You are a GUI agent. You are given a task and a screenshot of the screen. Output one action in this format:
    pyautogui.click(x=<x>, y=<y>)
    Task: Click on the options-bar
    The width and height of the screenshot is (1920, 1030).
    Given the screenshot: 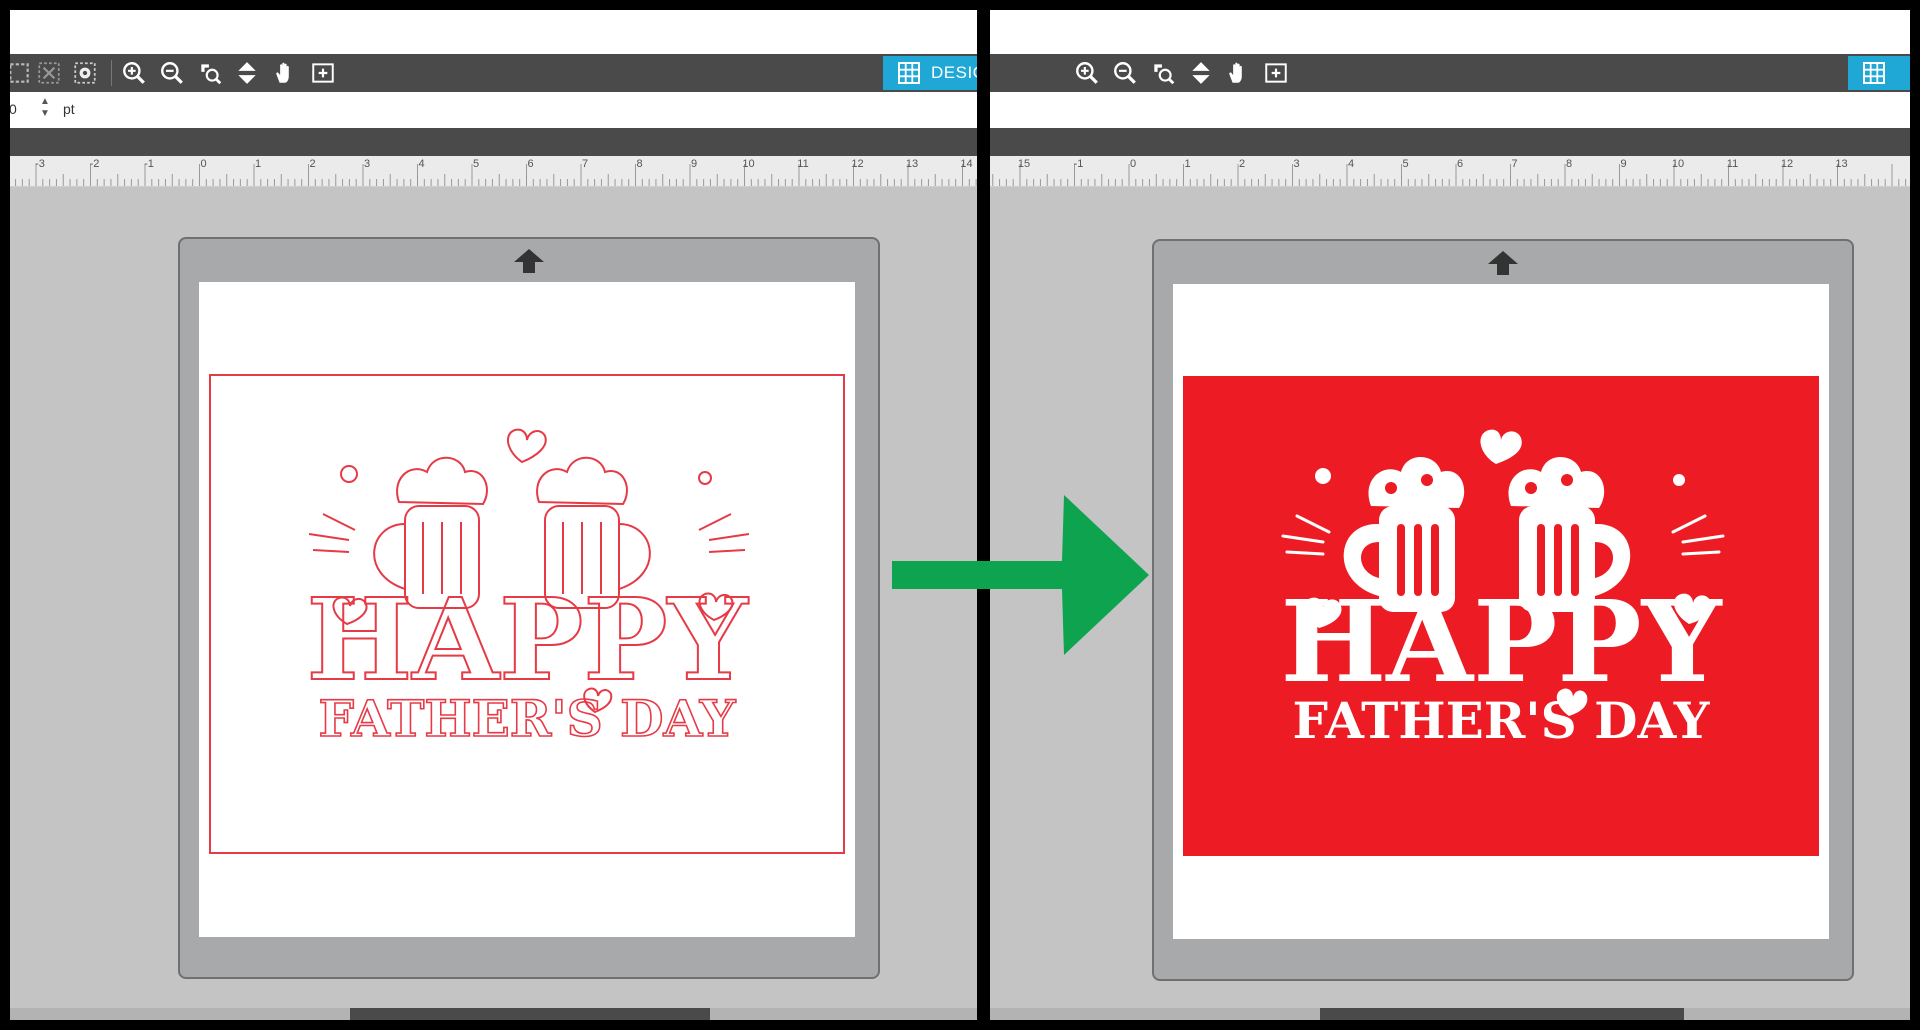 What is the action you would take?
    pyautogui.click(x=1450, y=110)
    